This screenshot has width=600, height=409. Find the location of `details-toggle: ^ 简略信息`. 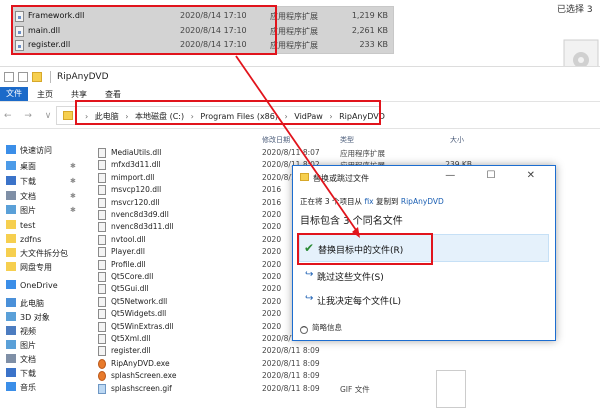

details-toggle: ^ 简略信息 is located at coordinates (321, 328).